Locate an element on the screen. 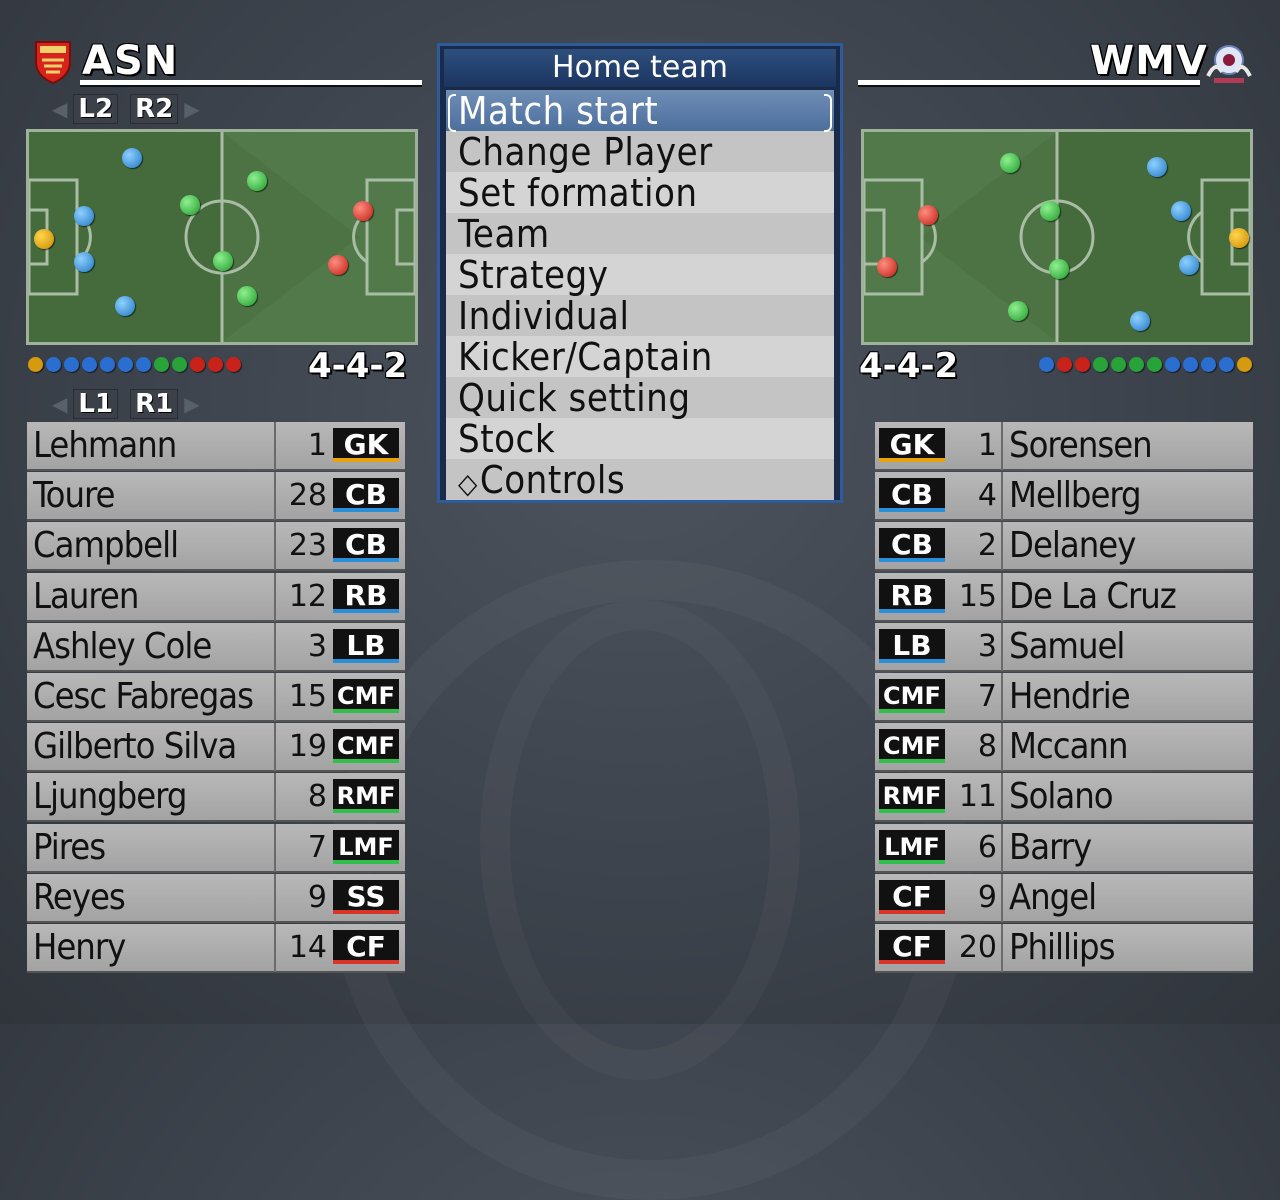  home-button-hint-bottom: ◀ L1 R1 ▶ is located at coordinates (126, 404).